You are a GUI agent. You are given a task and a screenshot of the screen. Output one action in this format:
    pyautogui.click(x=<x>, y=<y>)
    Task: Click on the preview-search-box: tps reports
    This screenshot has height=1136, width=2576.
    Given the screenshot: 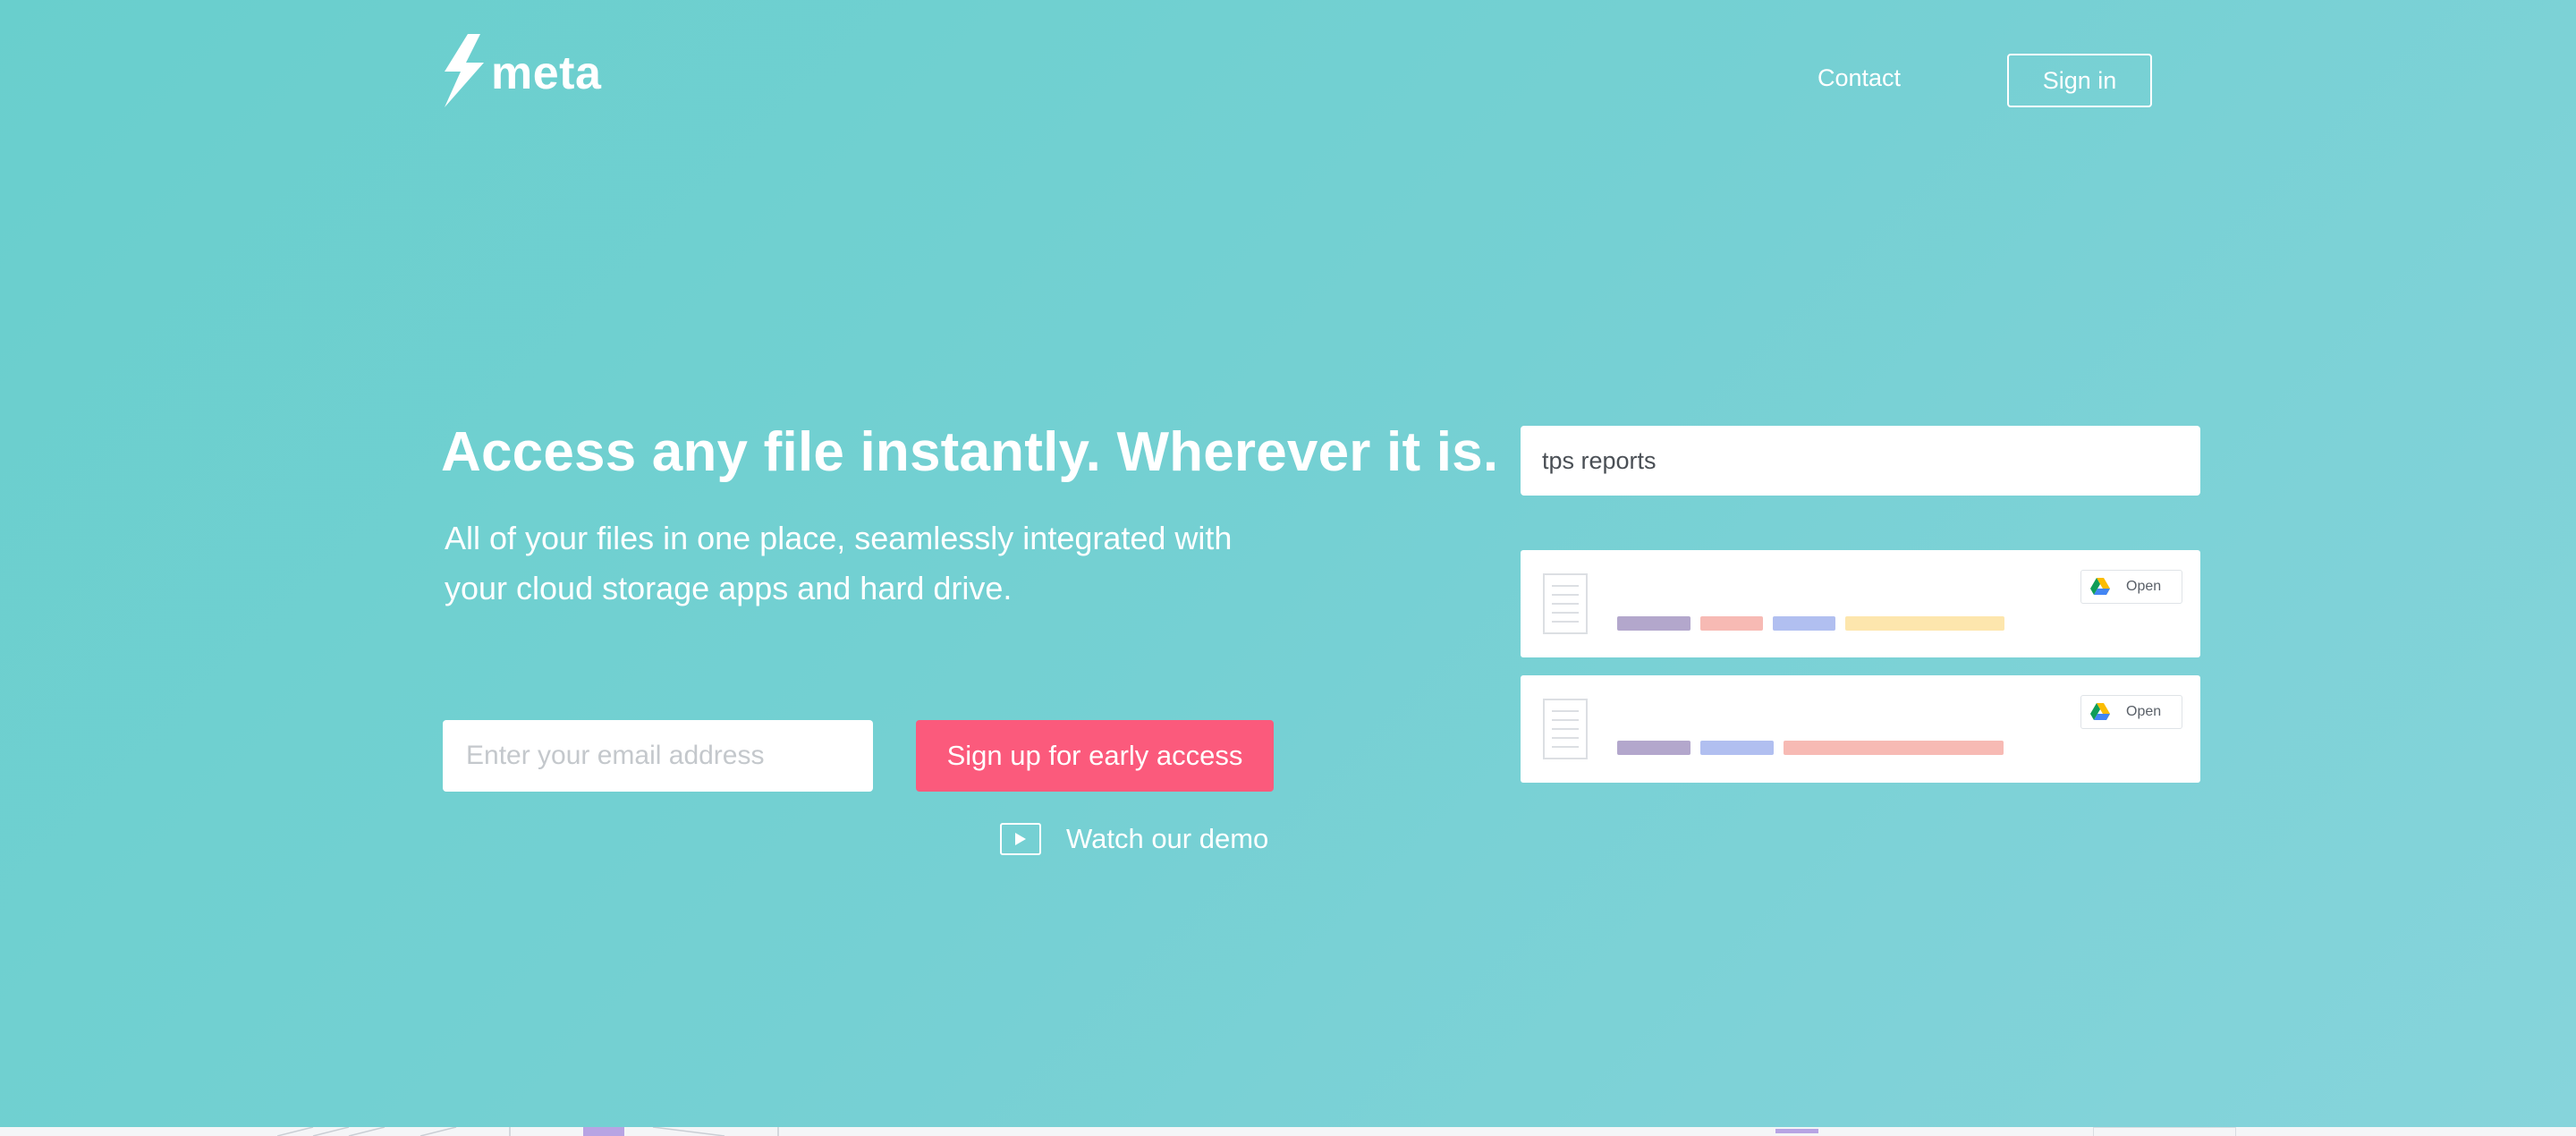 What is the action you would take?
    pyautogui.click(x=1860, y=461)
    